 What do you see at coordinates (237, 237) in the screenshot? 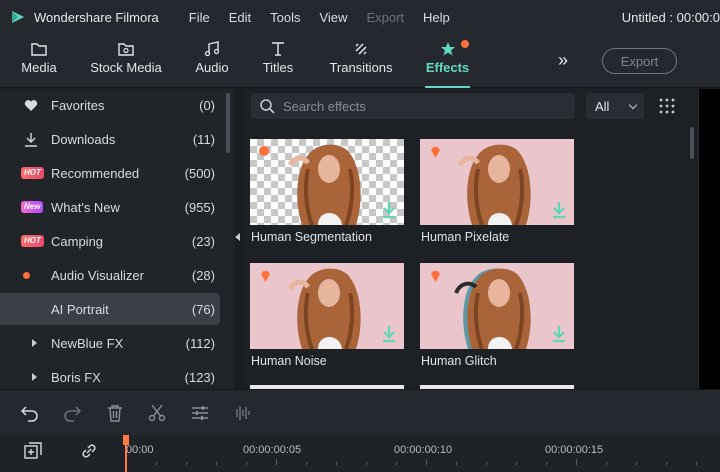
I see `collapse-sidebar-icon` at bounding box center [237, 237].